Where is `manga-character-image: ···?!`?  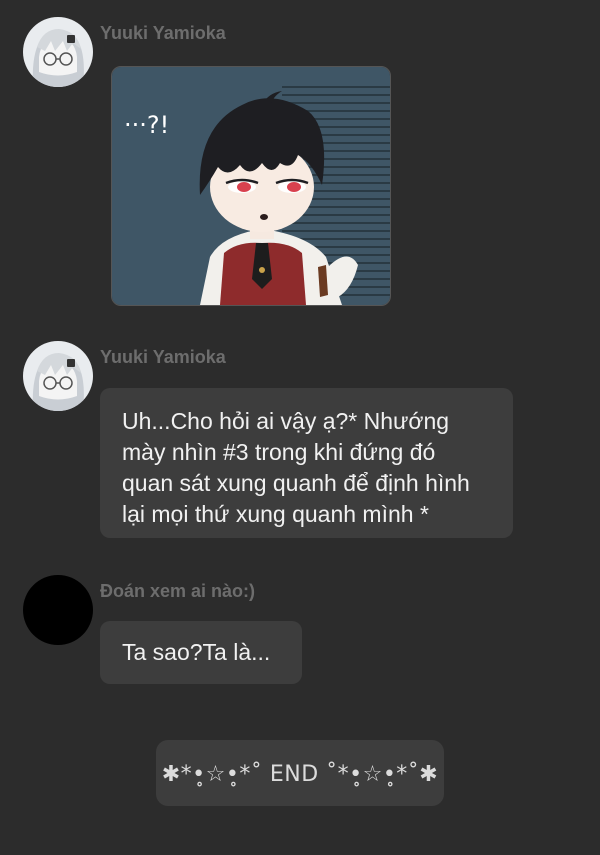 manga-character-image: ···?! is located at coordinates (251, 186).